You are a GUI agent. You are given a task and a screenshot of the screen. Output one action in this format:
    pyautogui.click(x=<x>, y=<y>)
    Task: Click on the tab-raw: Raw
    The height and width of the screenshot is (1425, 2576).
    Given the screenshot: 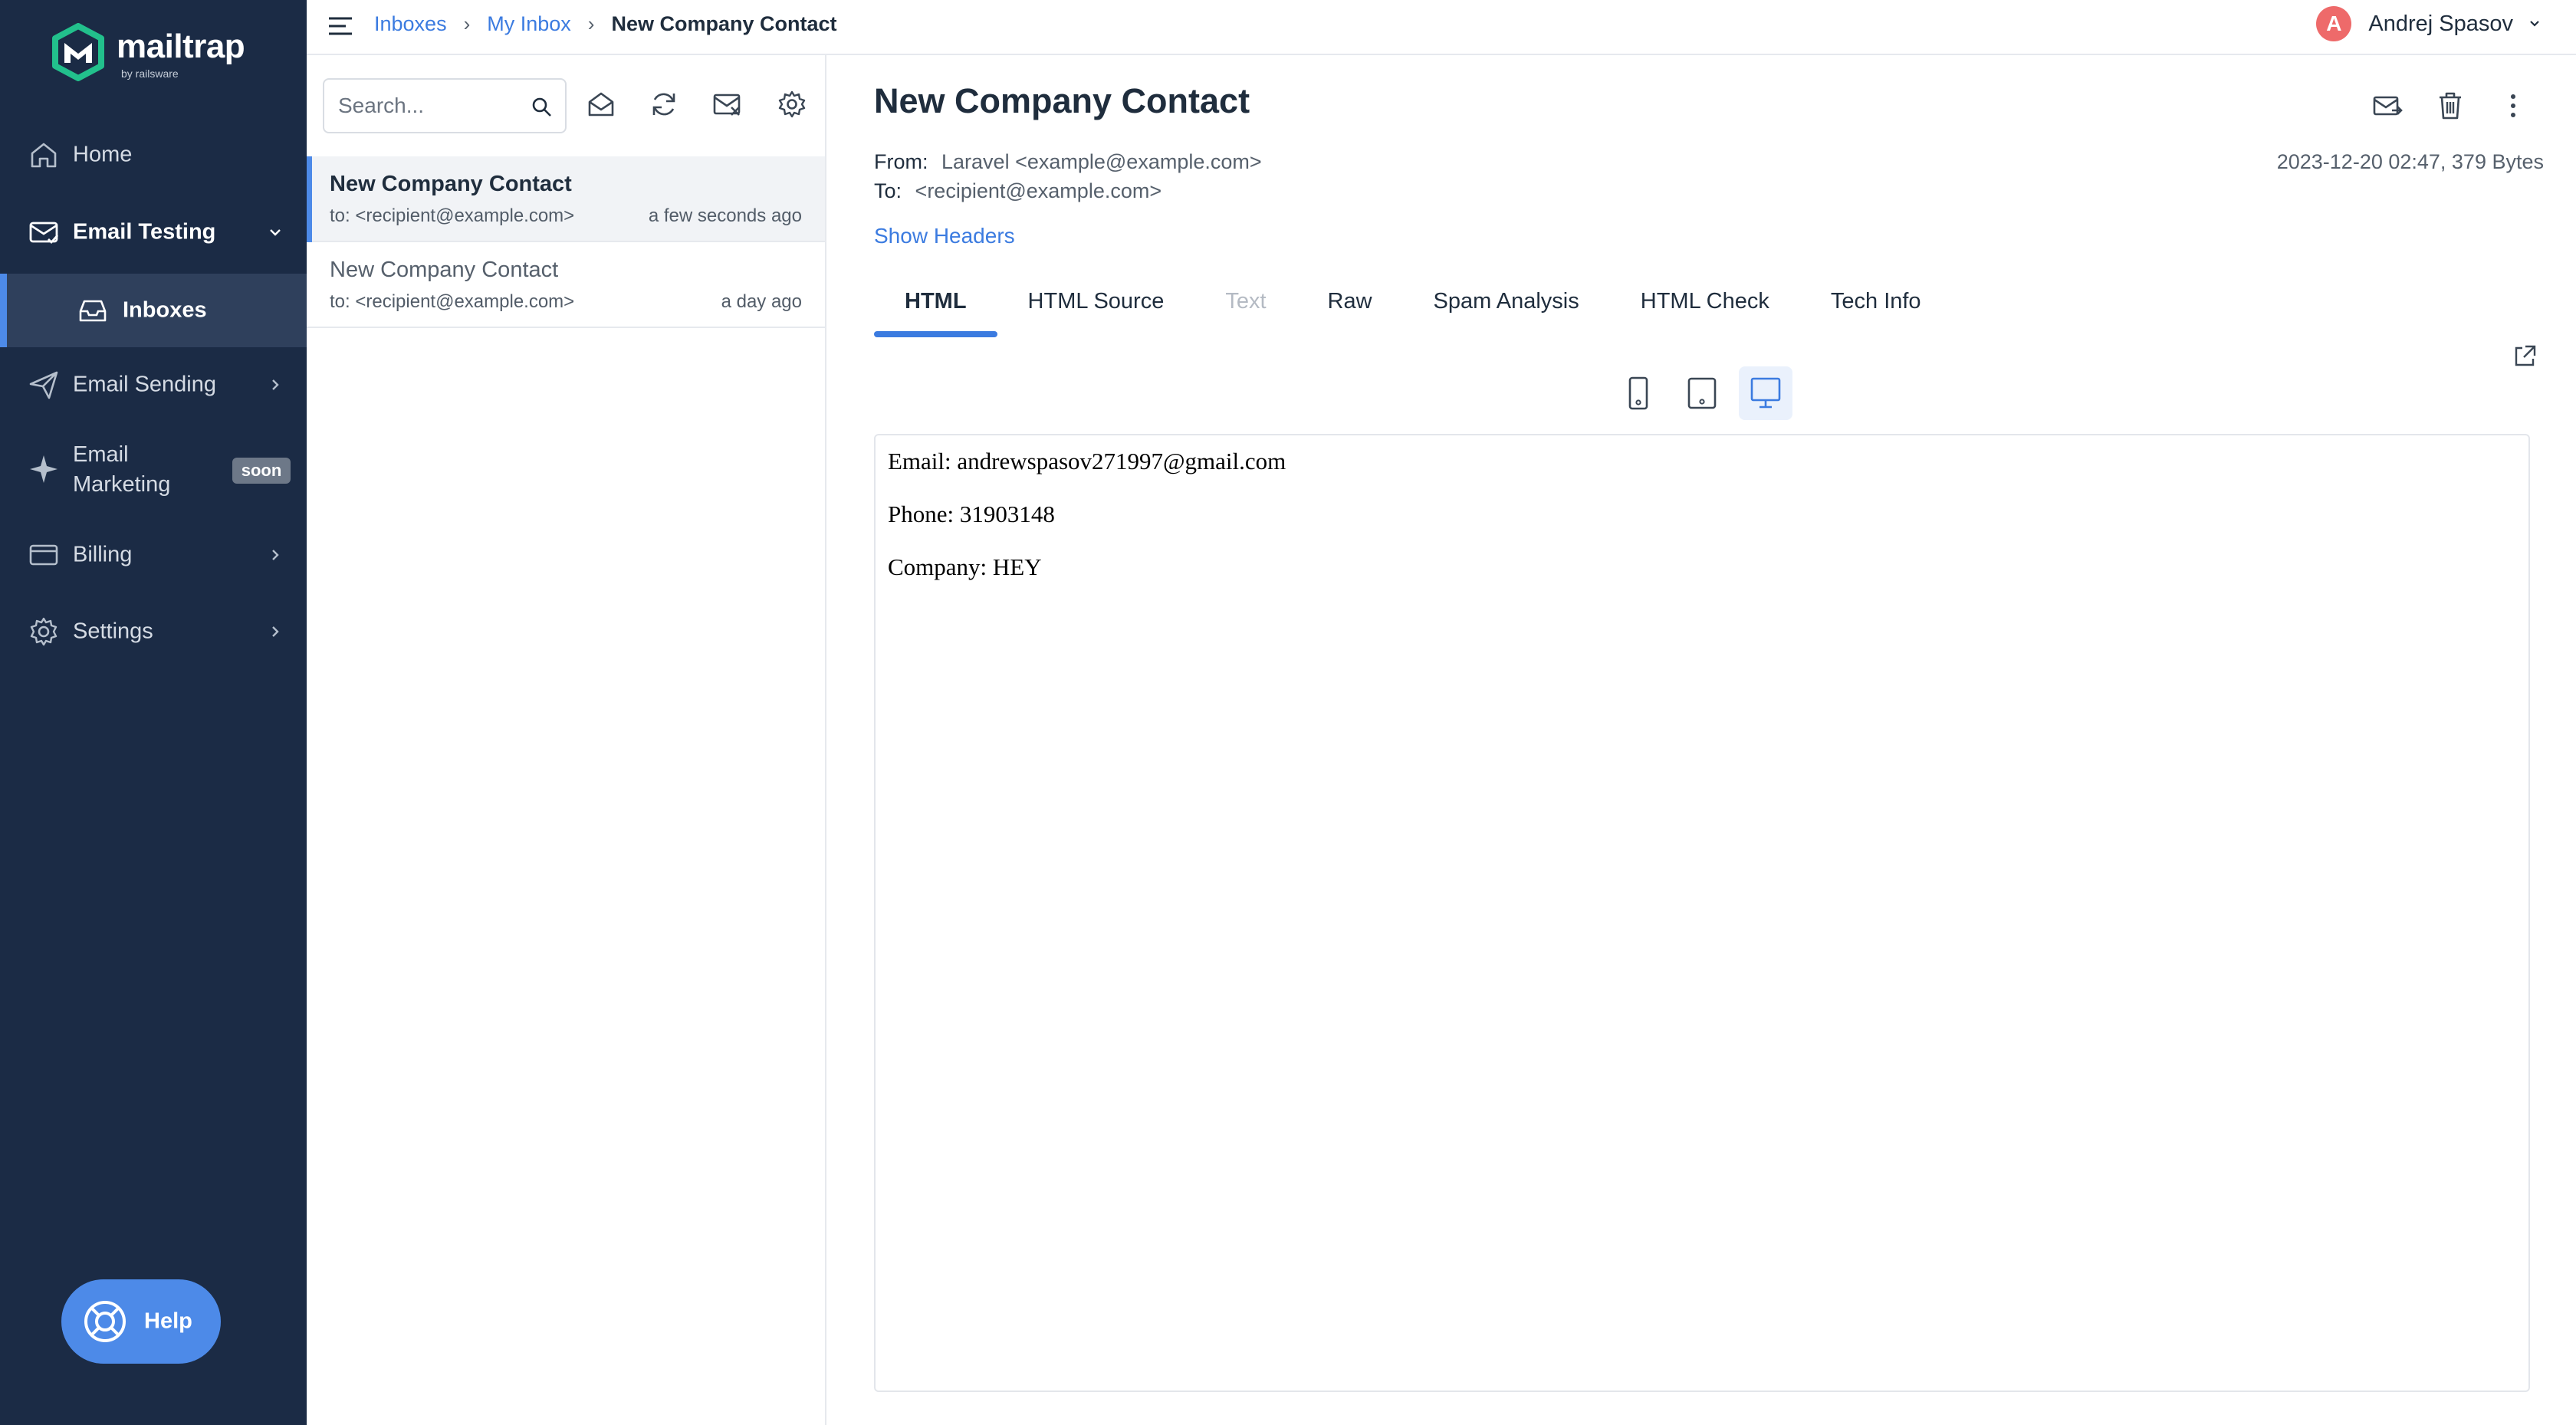 What is the action you would take?
    pyautogui.click(x=1350, y=309)
    